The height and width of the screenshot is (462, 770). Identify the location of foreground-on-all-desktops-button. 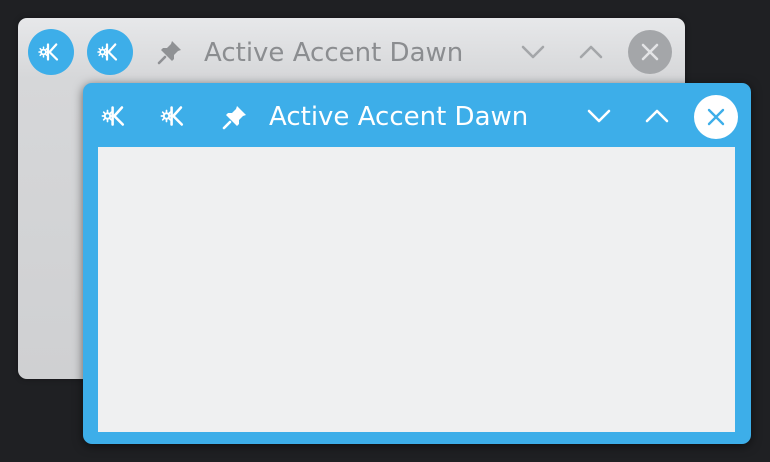
(175, 116).